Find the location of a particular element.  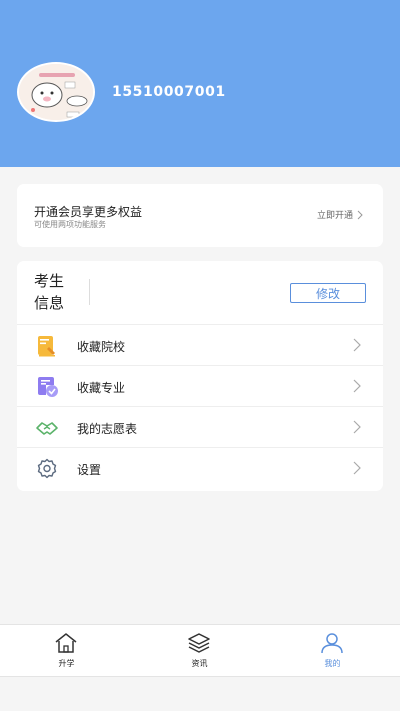

vip-title: 开通会员享更多权益 is located at coordinates (88, 212).